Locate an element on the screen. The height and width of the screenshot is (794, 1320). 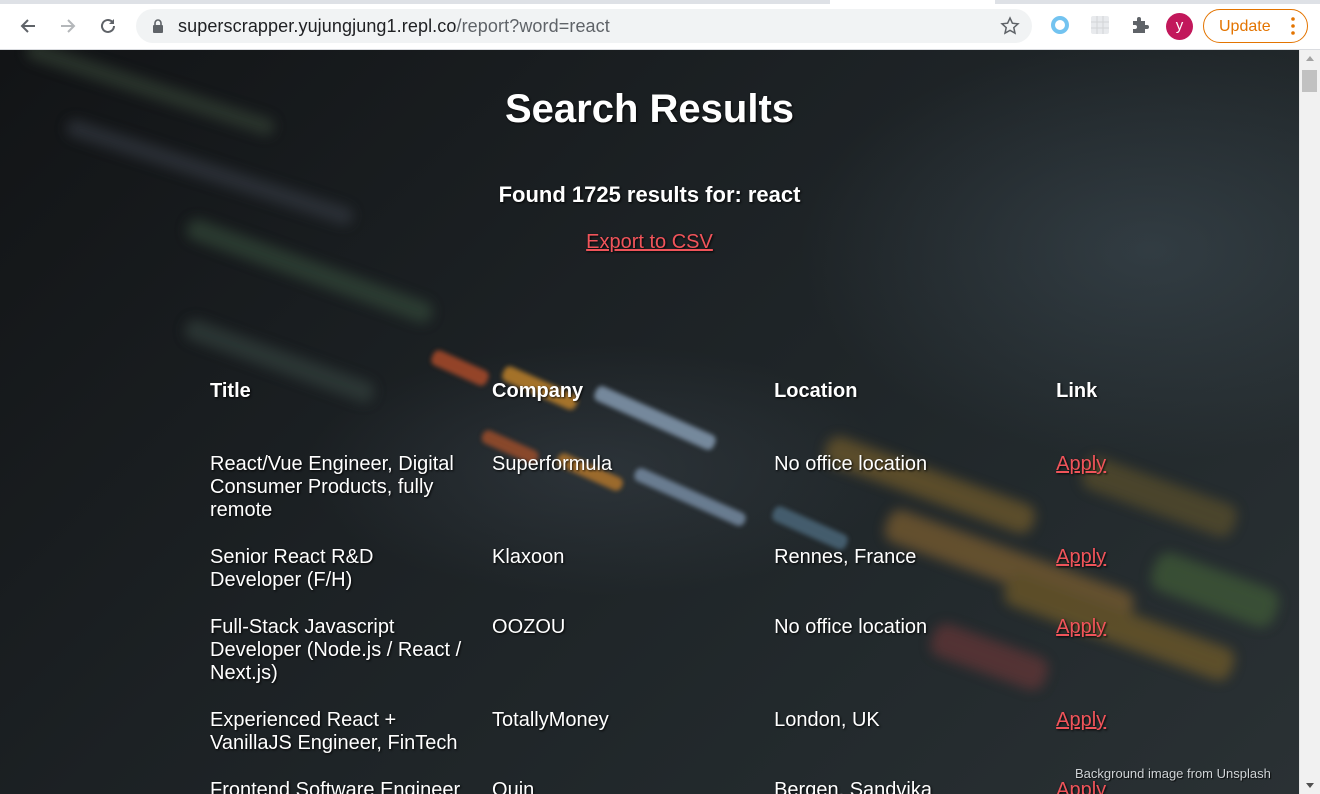
star-icon is located at coordinates (1010, 26).